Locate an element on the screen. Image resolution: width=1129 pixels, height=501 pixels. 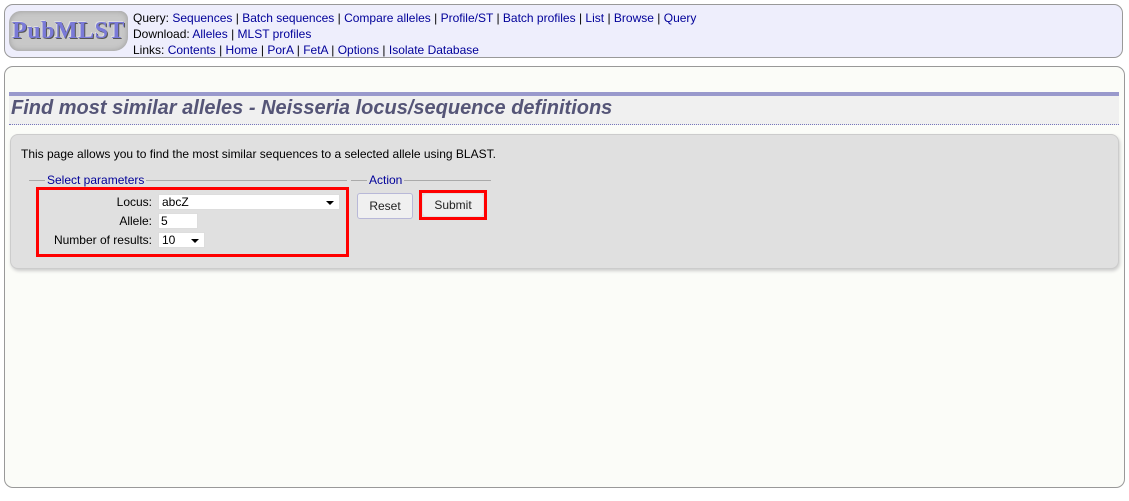
link-batch-sequences: Batch sequences is located at coordinates (288, 18).